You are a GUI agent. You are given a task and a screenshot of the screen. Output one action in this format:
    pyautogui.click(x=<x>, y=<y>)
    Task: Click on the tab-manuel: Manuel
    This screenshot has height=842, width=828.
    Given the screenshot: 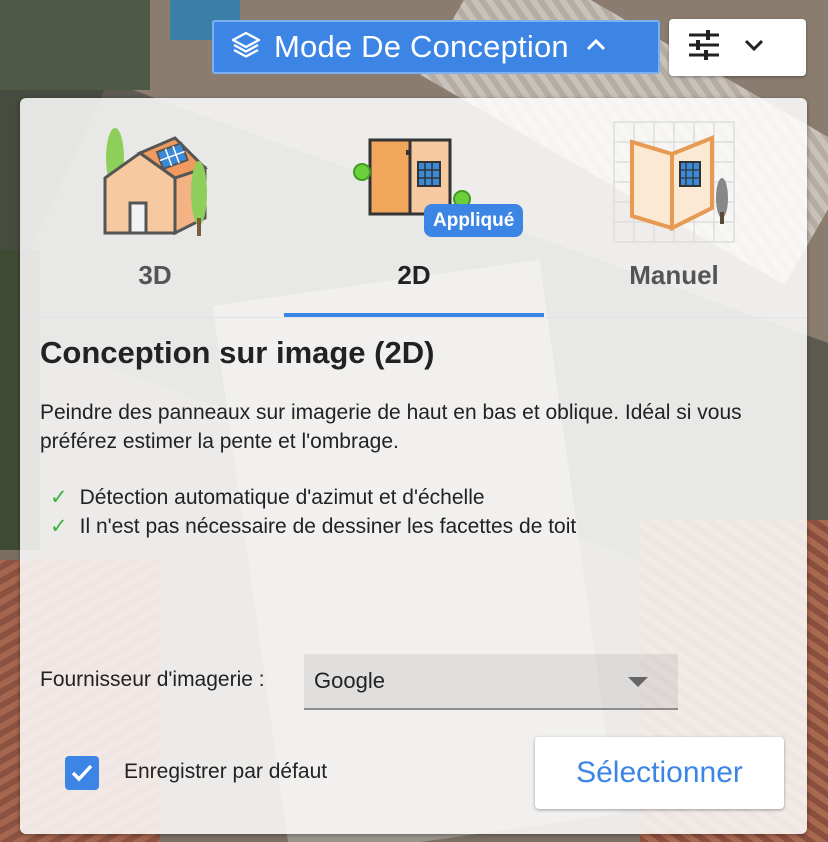 What is the action you would take?
    pyautogui.click(x=674, y=207)
    